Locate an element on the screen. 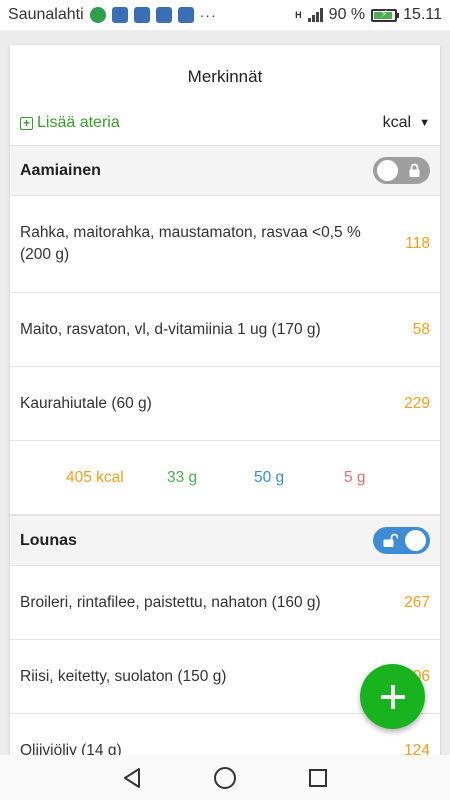 This screenshot has width=450, height=800. home-button is located at coordinates (225, 778).